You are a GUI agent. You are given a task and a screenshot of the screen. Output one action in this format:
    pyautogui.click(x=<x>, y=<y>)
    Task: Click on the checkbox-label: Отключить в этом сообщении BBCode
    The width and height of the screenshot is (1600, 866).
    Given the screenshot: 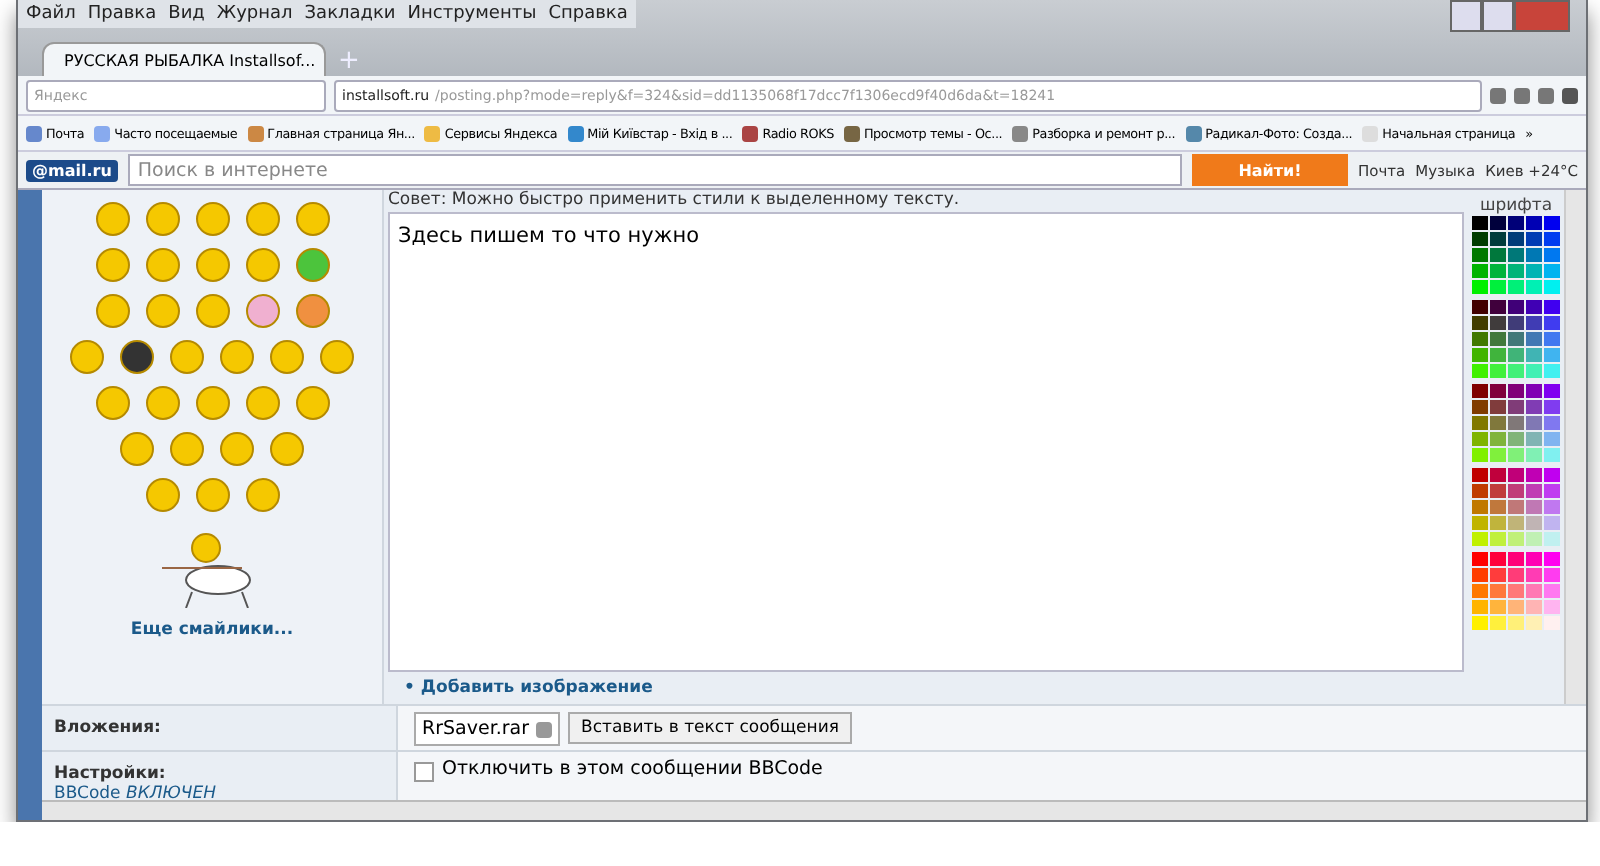 What is the action you would take?
    pyautogui.click(x=632, y=769)
    